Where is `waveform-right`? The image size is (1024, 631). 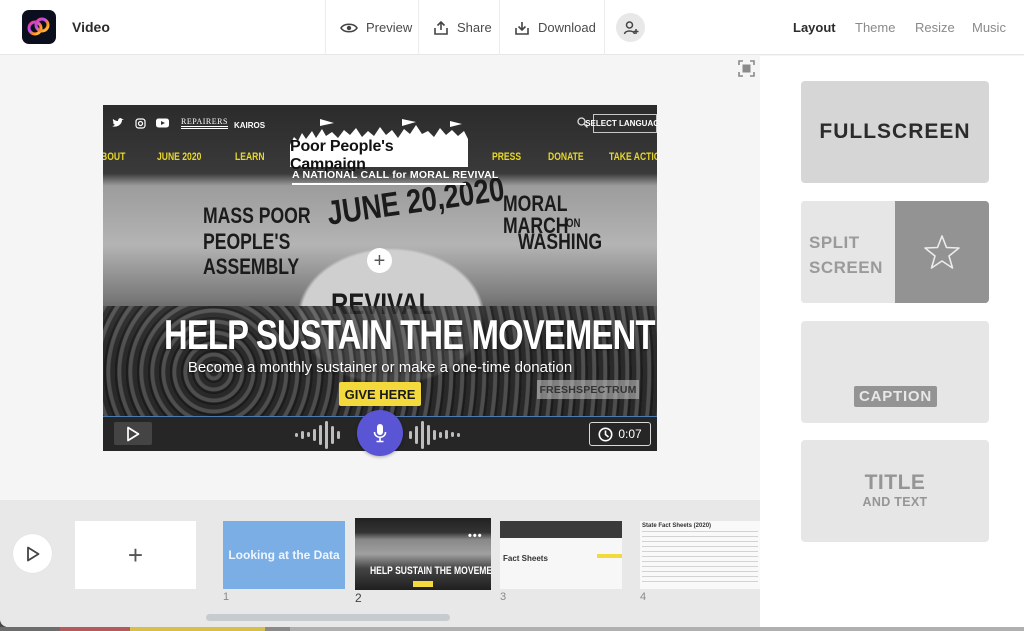
waveform-right is located at coordinates (434, 434).